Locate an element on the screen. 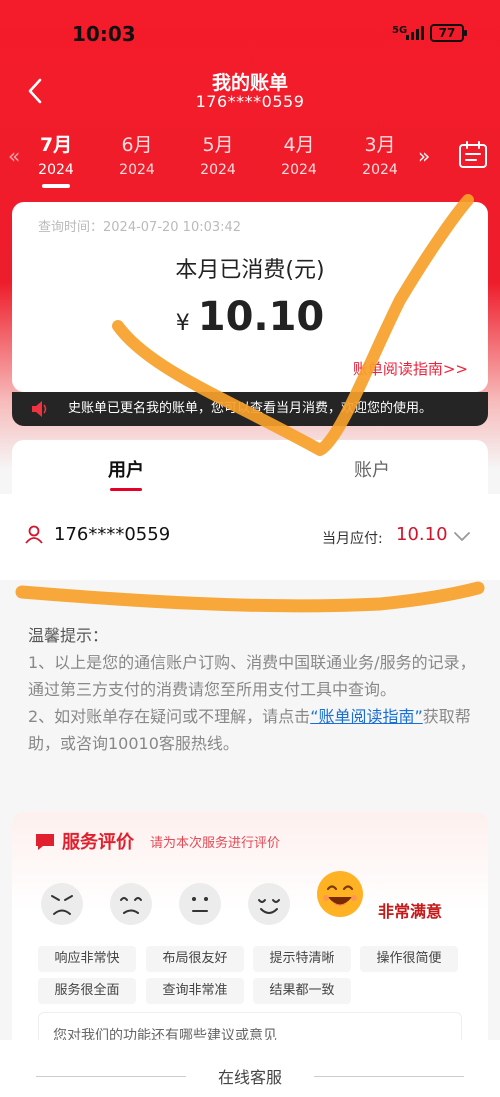  battery-icon: 77 is located at coordinates (448, 33).